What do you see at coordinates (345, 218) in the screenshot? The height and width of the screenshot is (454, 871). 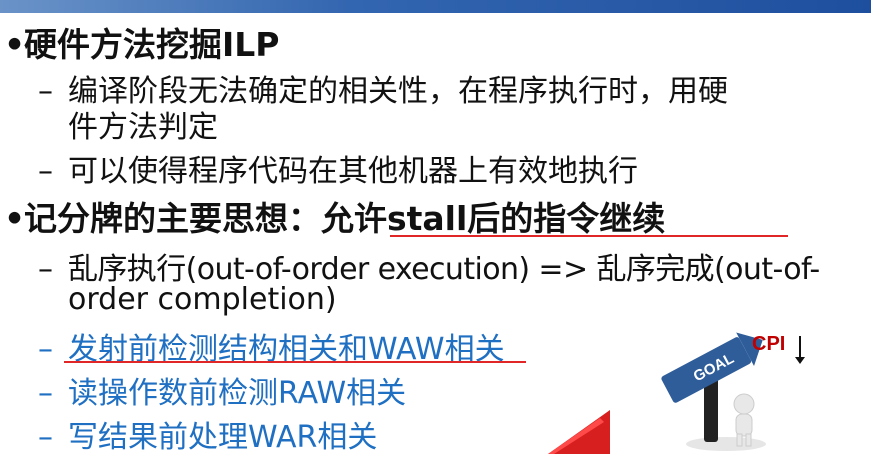 I see `bullet-text: 记分牌的主要思想：允许stall后的指令继续` at bounding box center [345, 218].